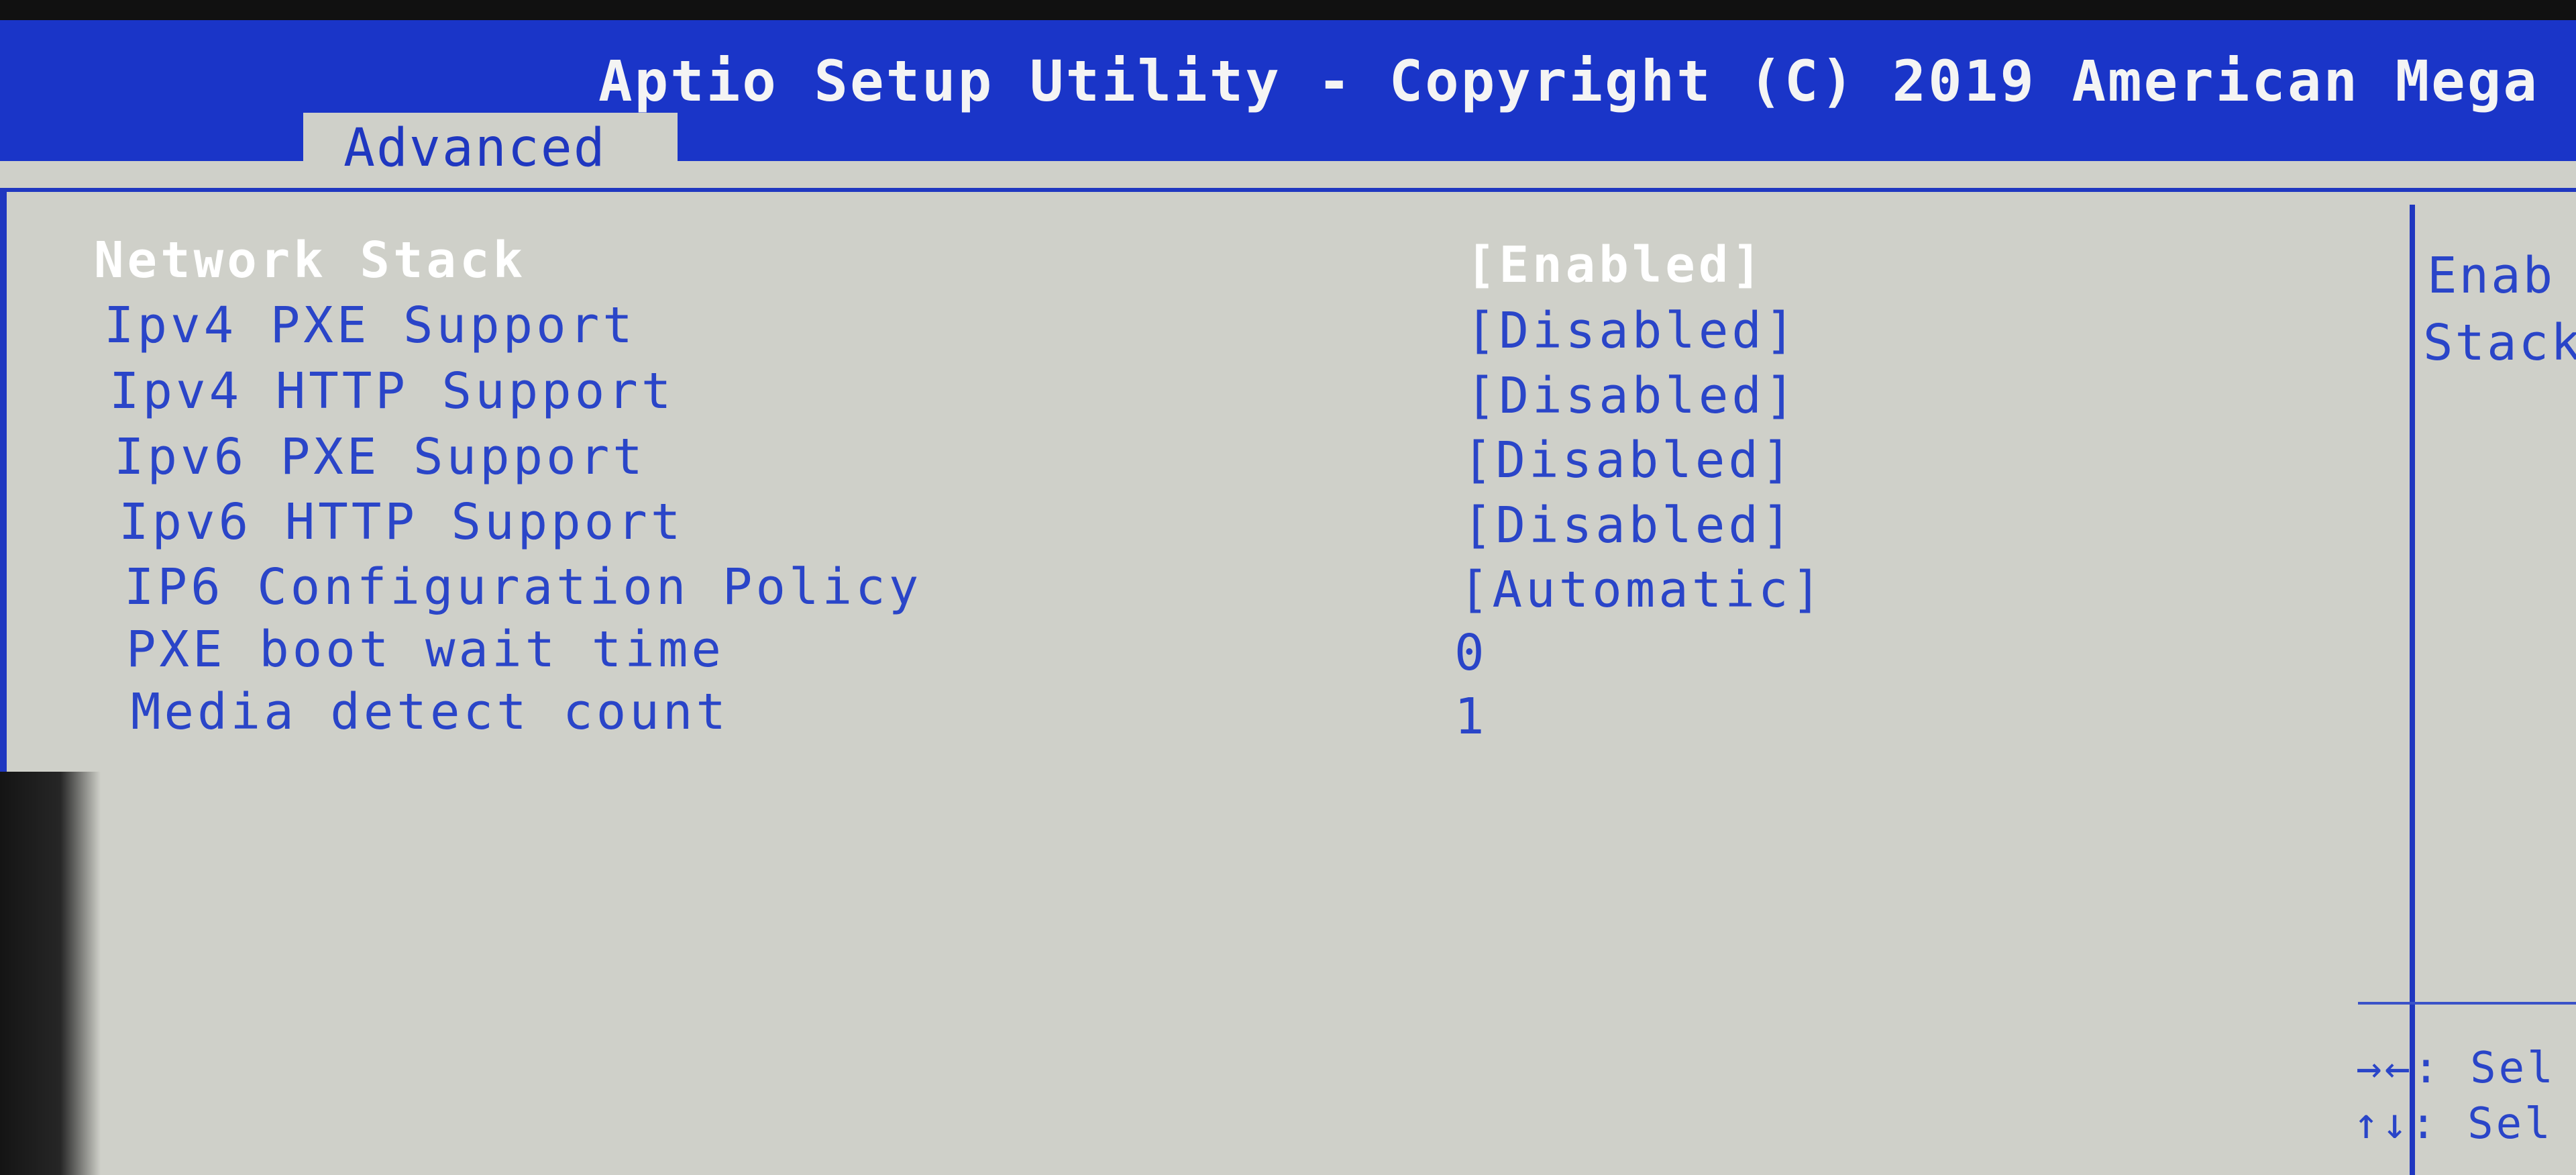  Describe the element at coordinates (1471, 653) in the screenshot. I see `setting-pxe-boot-wait-value: 0` at that location.